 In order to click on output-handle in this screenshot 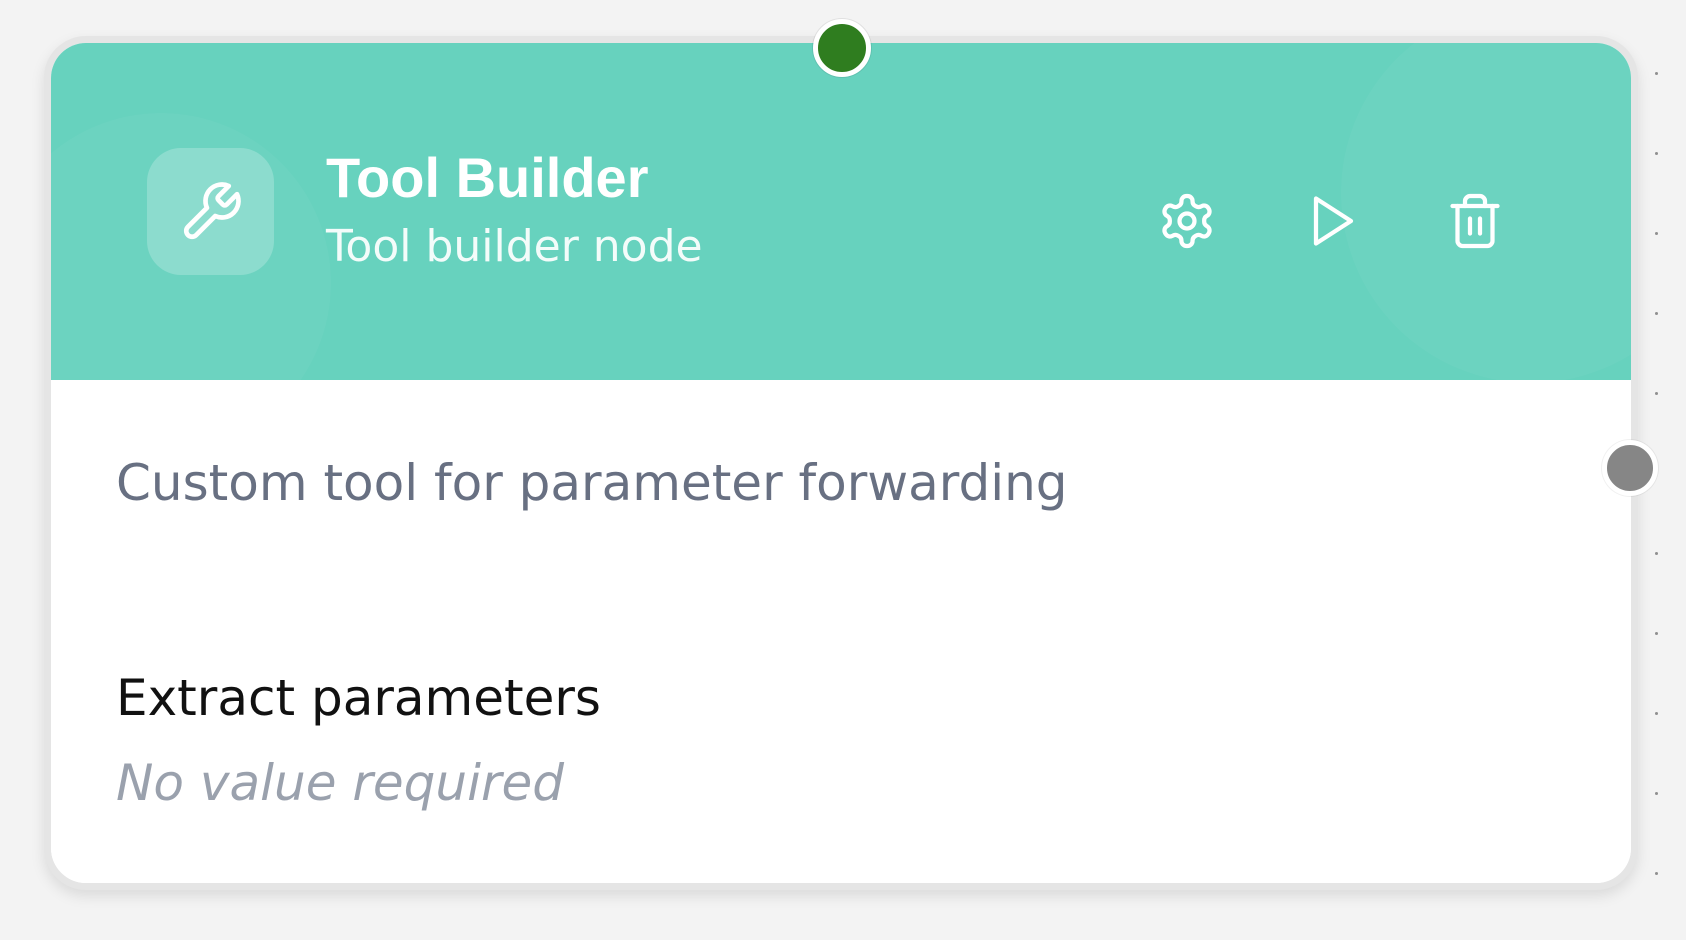, I will do `click(1630, 468)`.